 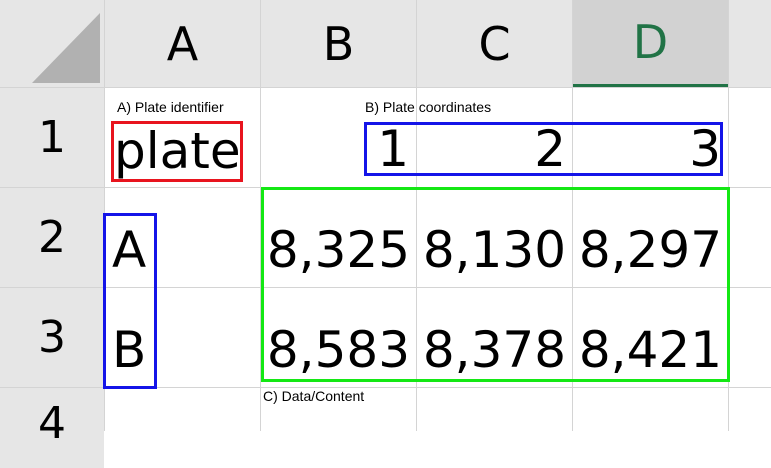 What do you see at coordinates (52, 337) in the screenshot?
I see `row-header-3: 3` at bounding box center [52, 337].